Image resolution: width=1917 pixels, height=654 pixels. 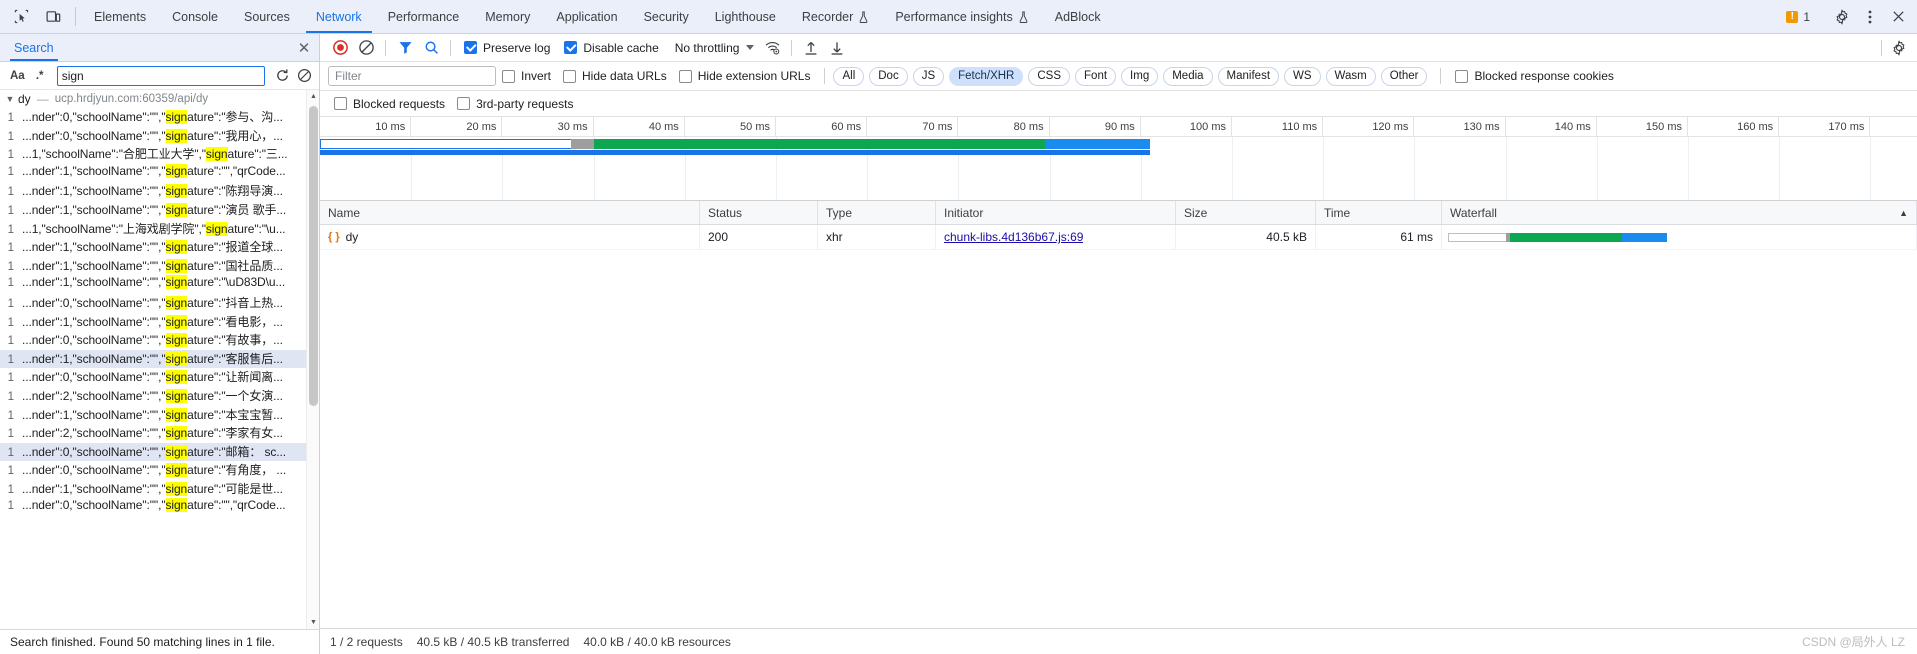 What do you see at coordinates (507, 16) in the screenshot?
I see `tab-memory: Memory` at bounding box center [507, 16].